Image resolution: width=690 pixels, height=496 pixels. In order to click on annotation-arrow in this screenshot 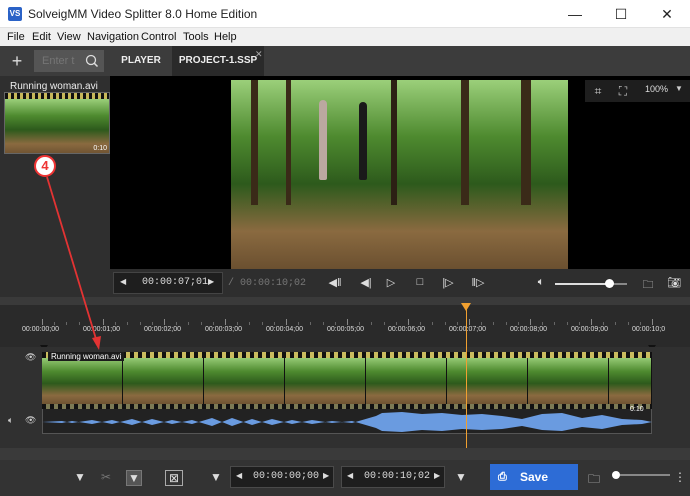, I will do `click(73, 263)`.